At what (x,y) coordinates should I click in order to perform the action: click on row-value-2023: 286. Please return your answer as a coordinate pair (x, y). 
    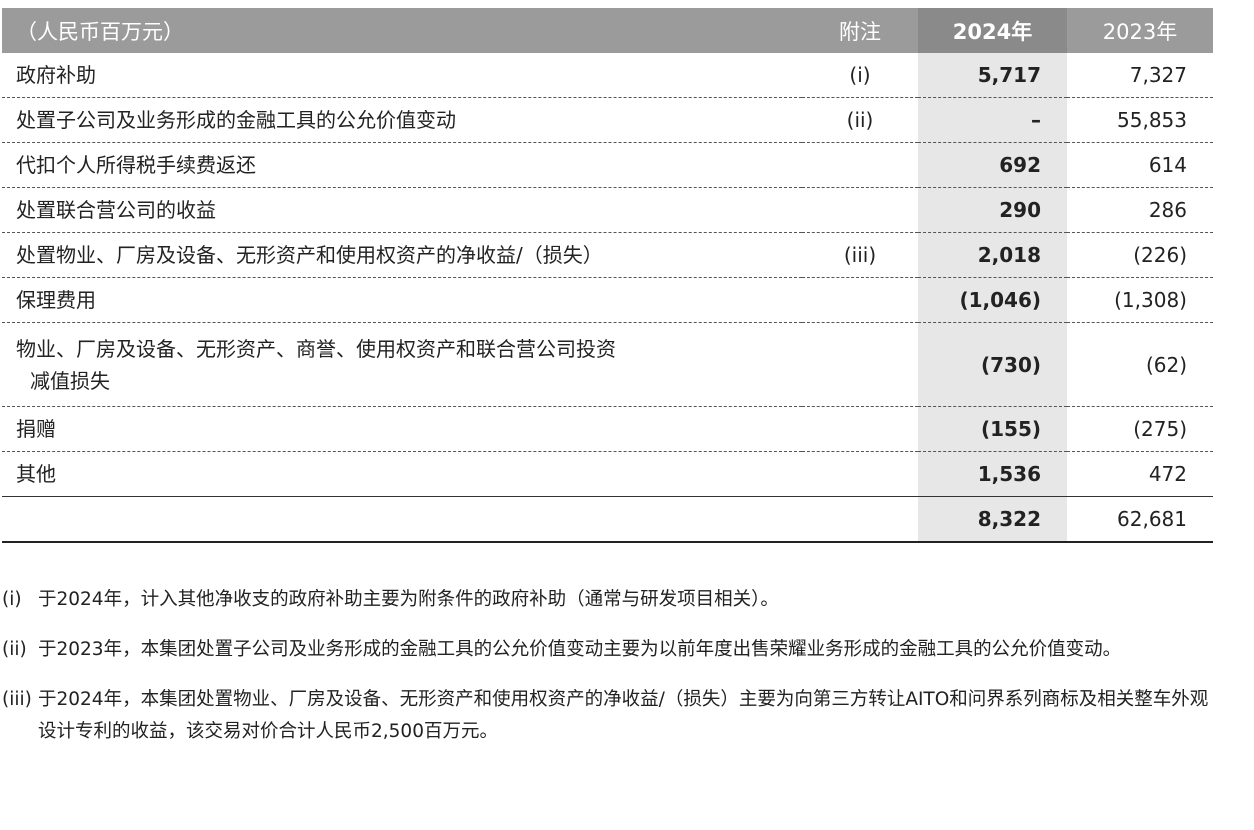
    Looking at the image, I should click on (1140, 210).